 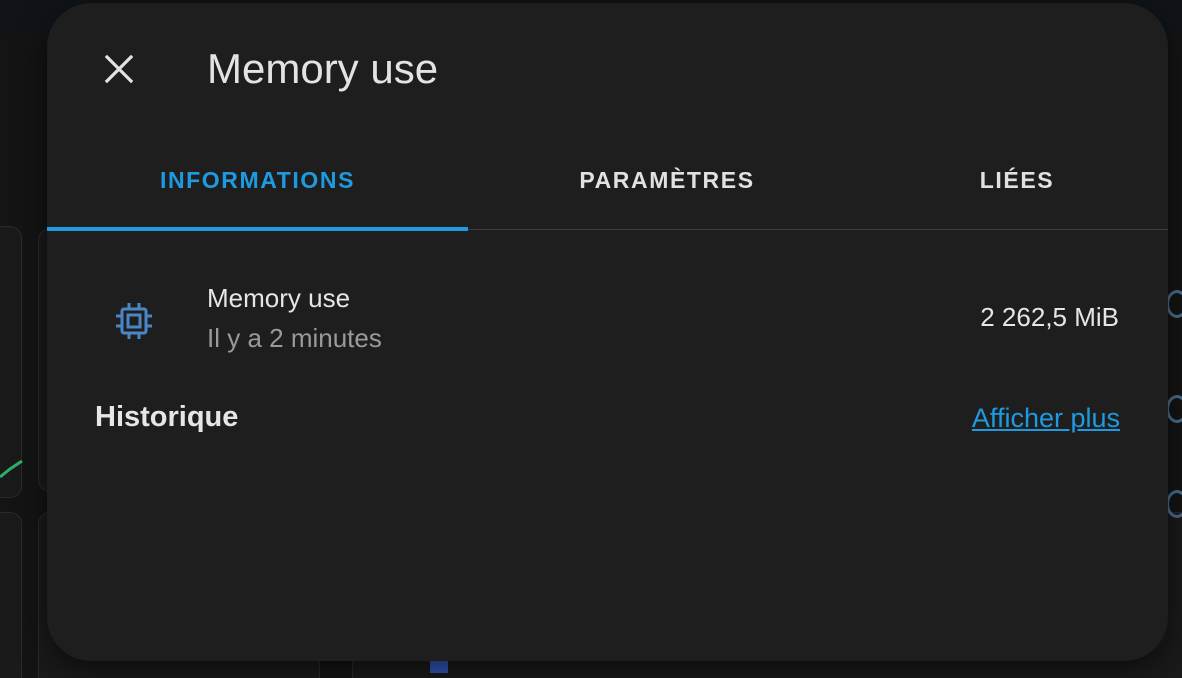 I want to click on entity-row: Memory use Il y a 2 minutes 2 262,5 MiB, so click(x=607, y=318).